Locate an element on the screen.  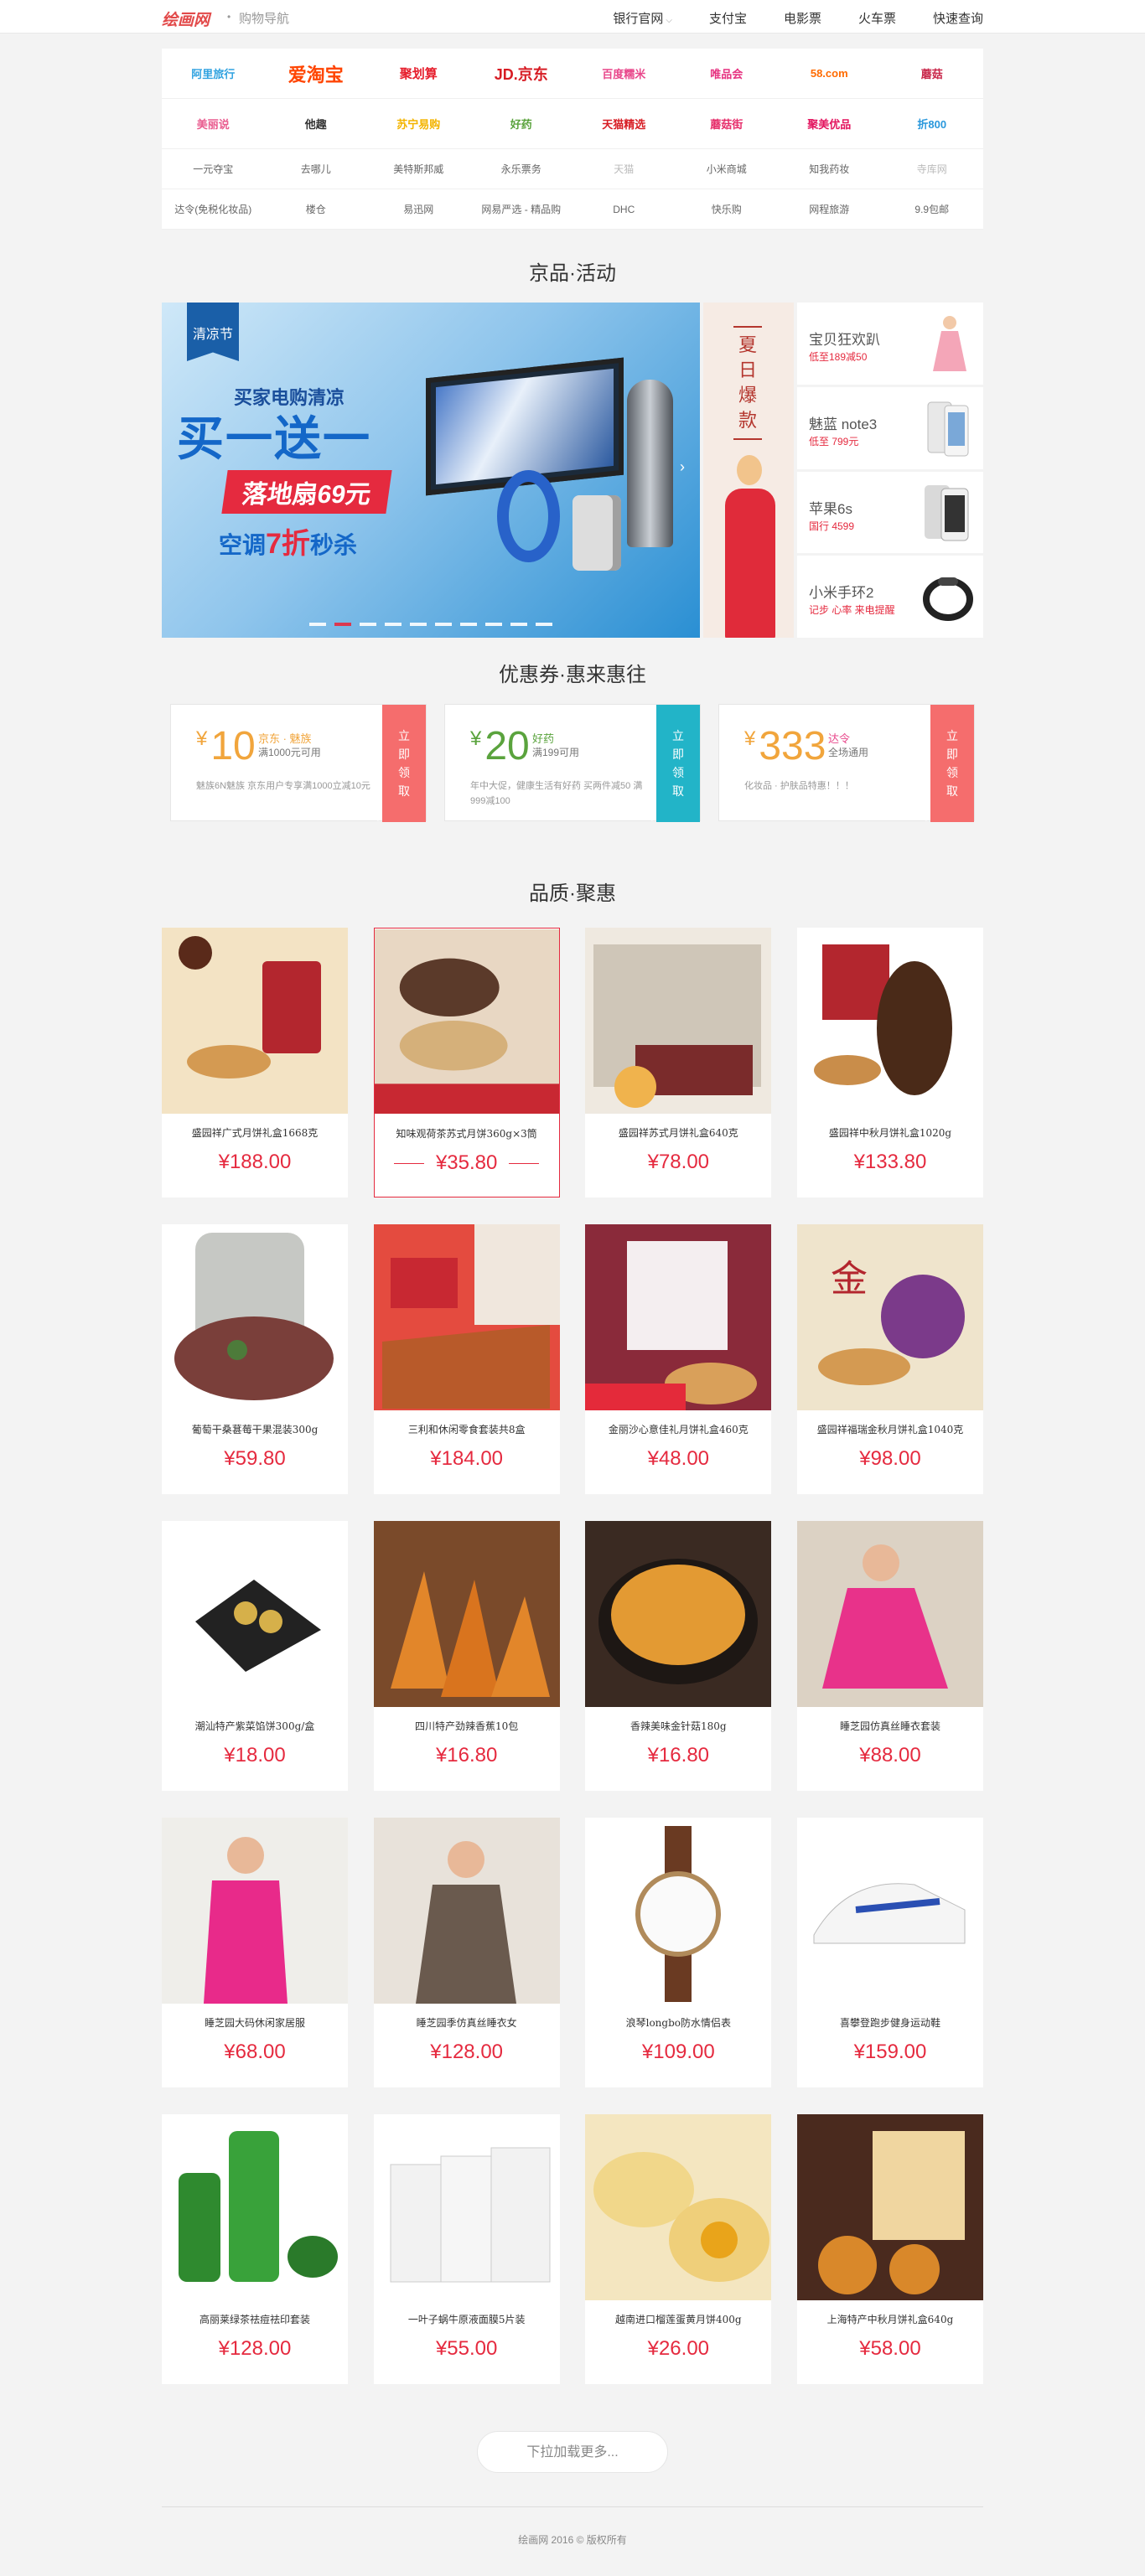
site-link: 小米商城 is located at coordinates (727, 169).